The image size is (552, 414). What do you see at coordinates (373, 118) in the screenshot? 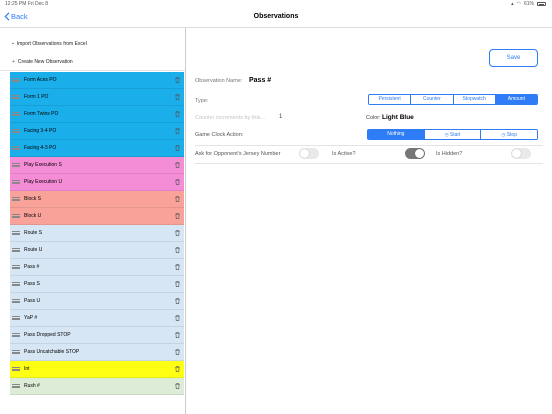
I see `color-label: Color:` at bounding box center [373, 118].